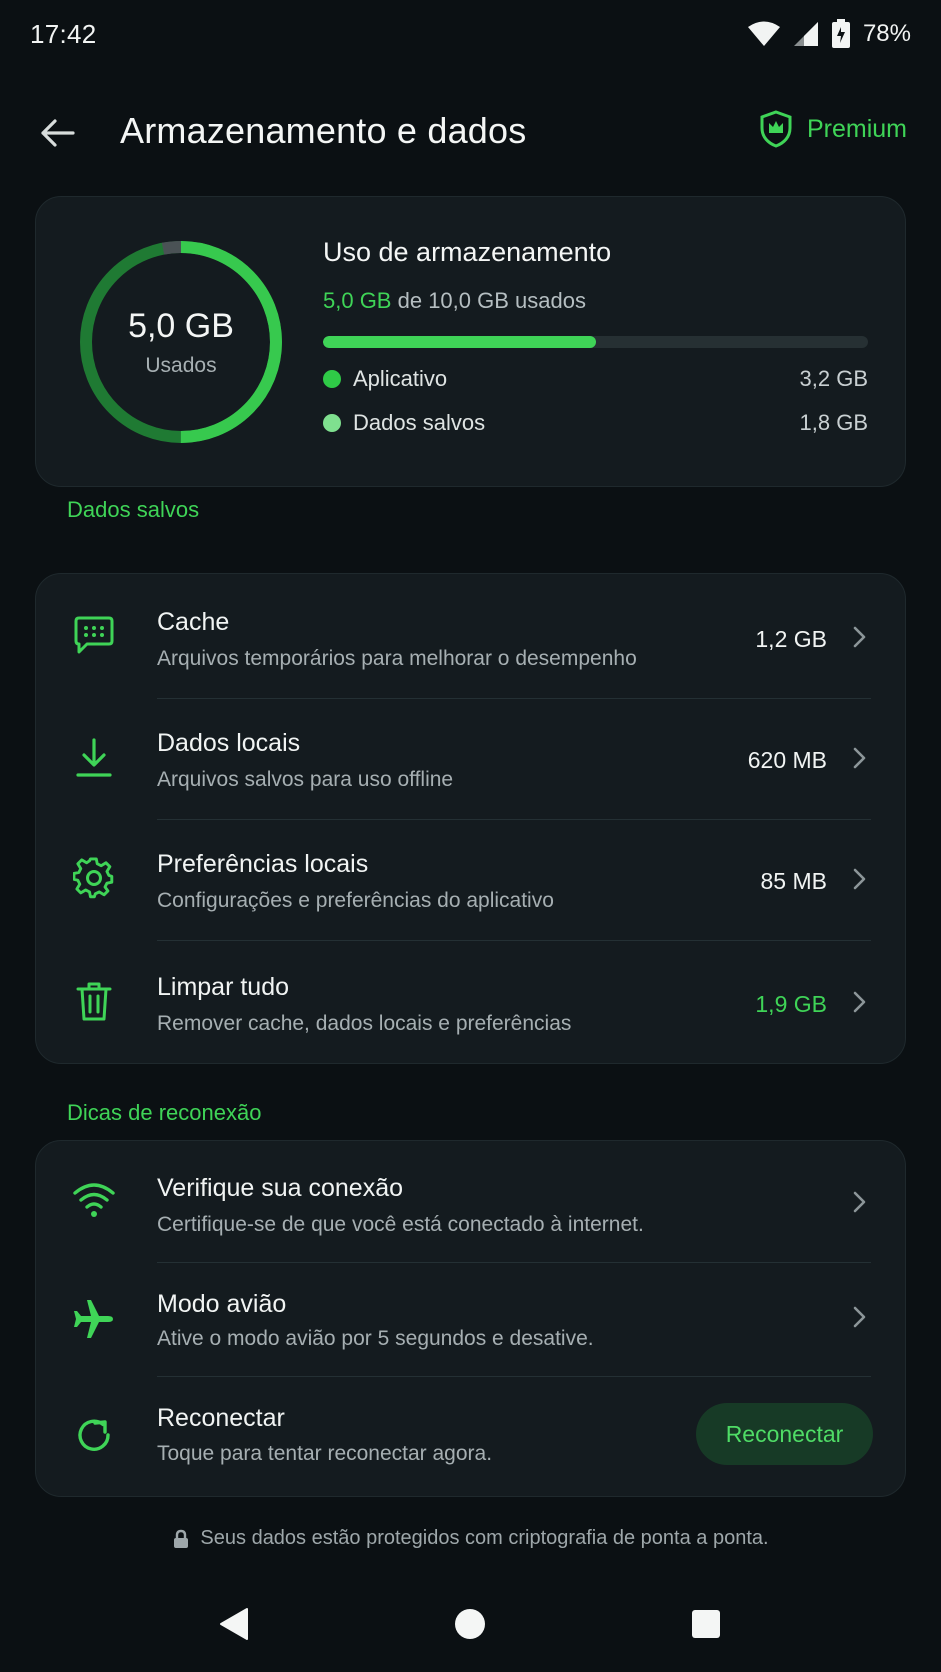  I want to click on airplane-mode-title: Modo avião, so click(222, 1304).